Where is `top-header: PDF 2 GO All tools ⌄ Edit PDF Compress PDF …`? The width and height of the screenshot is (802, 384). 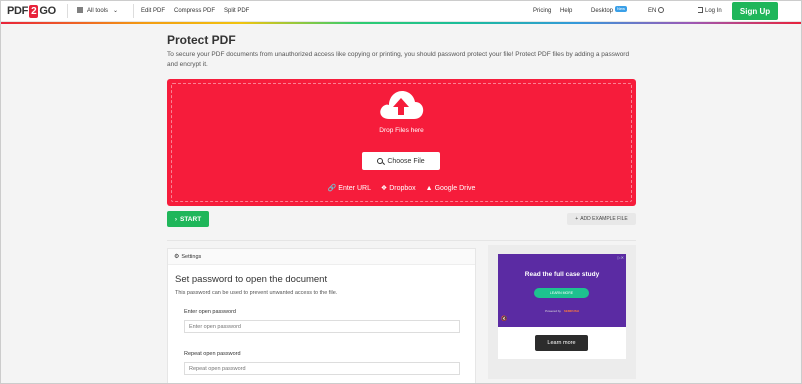 top-header: PDF 2 GO All tools ⌄ Edit PDF Compress PDF … is located at coordinates (401, 11).